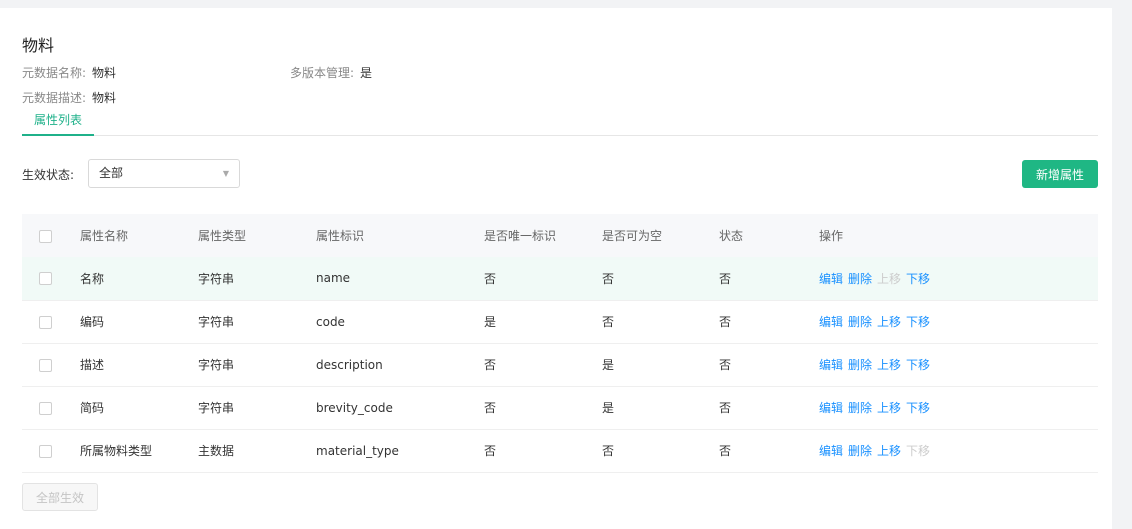  What do you see at coordinates (216, 451) in the screenshot?
I see `cell-type: 主数据` at bounding box center [216, 451].